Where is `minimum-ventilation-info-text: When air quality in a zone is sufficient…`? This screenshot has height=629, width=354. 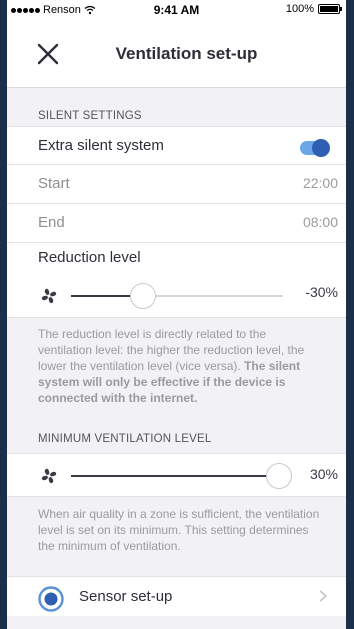 minimum-ventilation-info-text: When air quality in a zone is sufficient… is located at coordinates (179, 530).